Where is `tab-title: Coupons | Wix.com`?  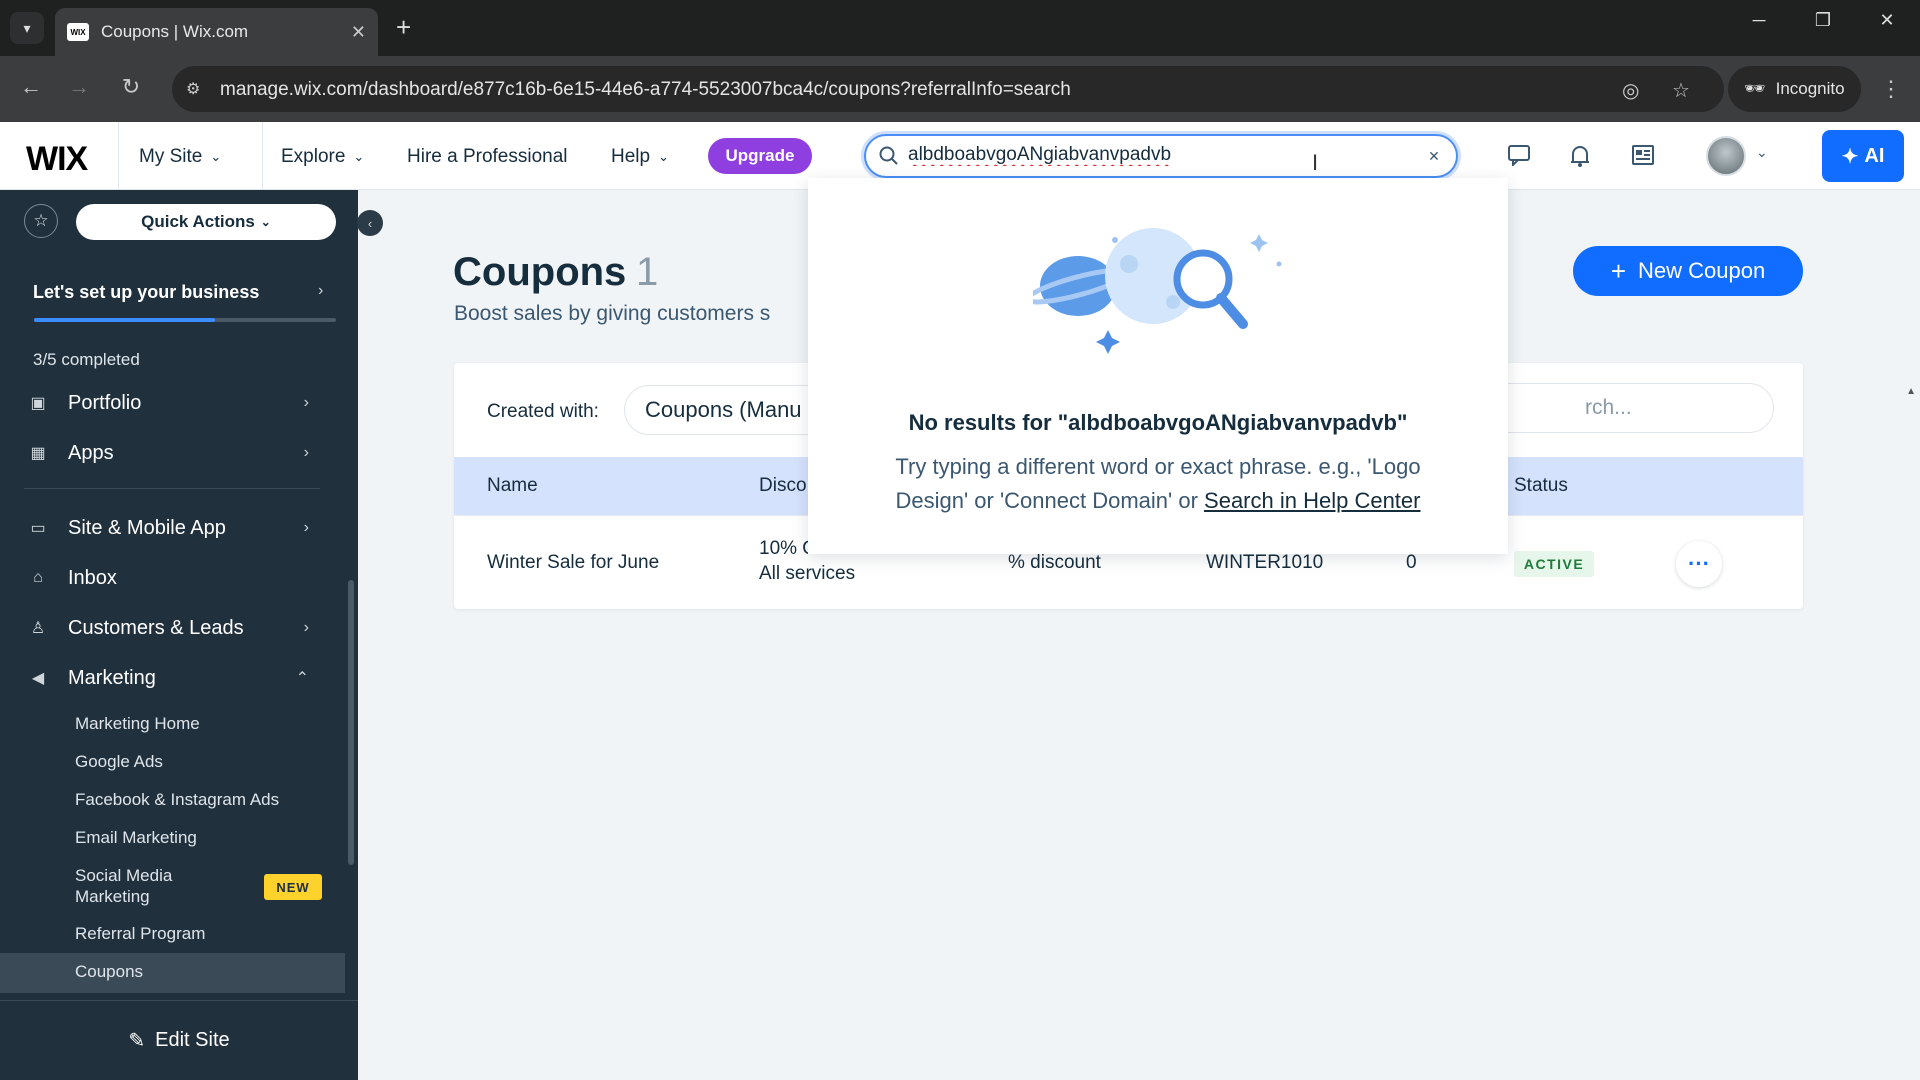 tab-title: Coupons | Wix.com is located at coordinates (175, 31).